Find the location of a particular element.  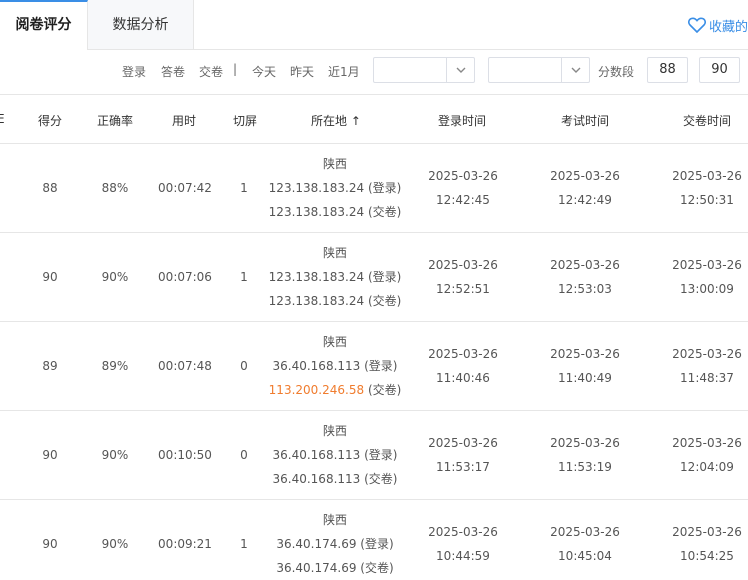

duration-cell: 00:07:48 is located at coordinates (185, 366).